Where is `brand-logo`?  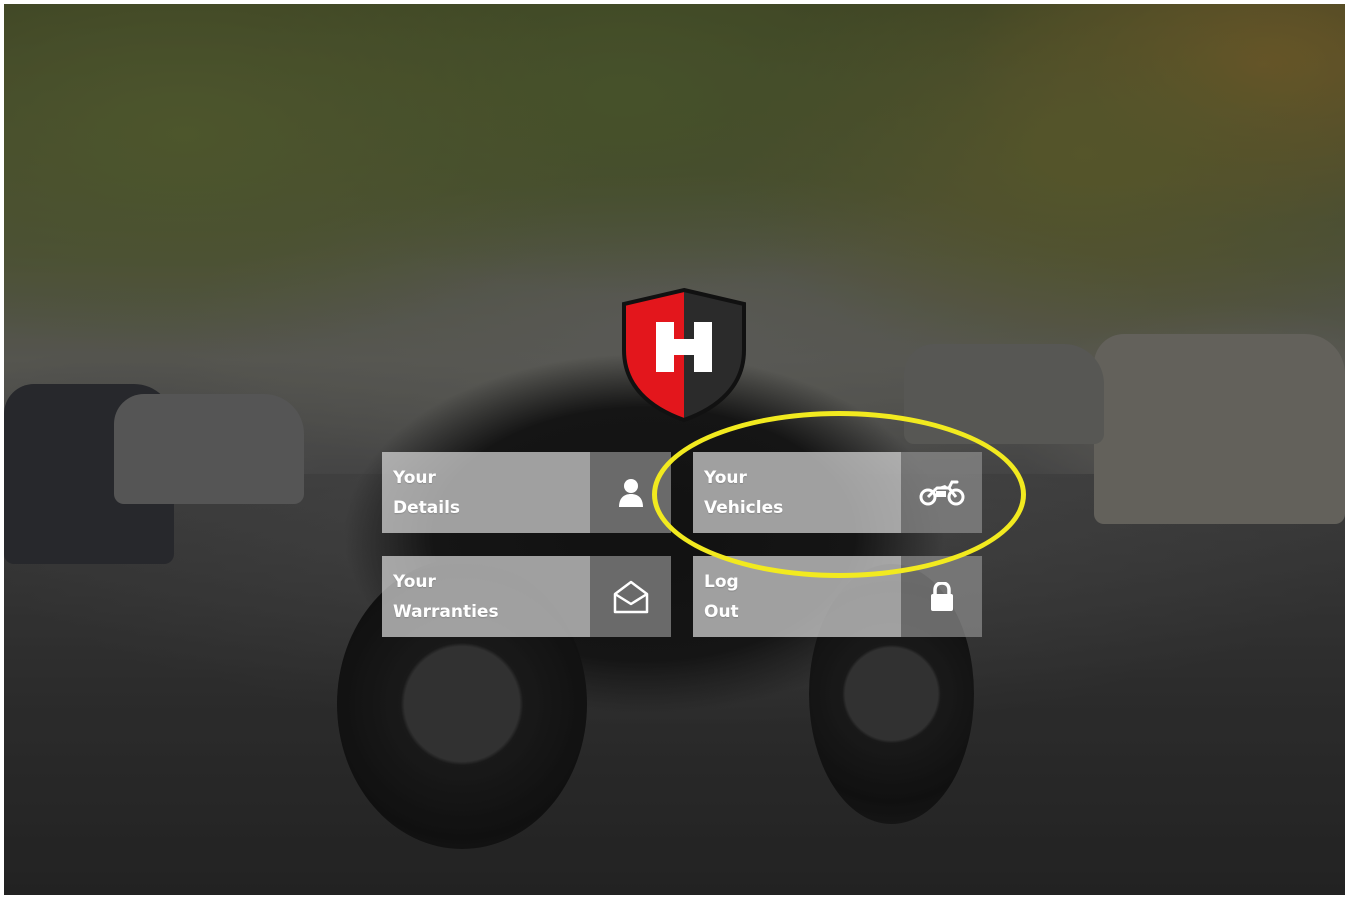 brand-logo is located at coordinates (684, 355).